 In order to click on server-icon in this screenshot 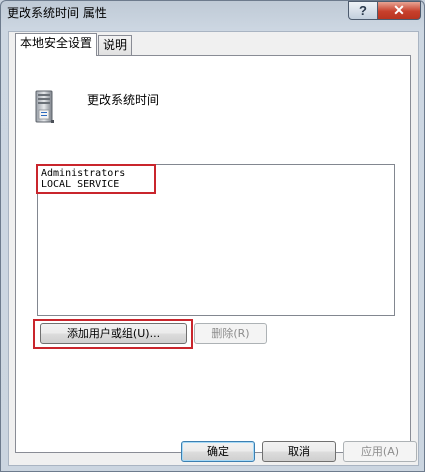, I will do `click(44, 106)`.